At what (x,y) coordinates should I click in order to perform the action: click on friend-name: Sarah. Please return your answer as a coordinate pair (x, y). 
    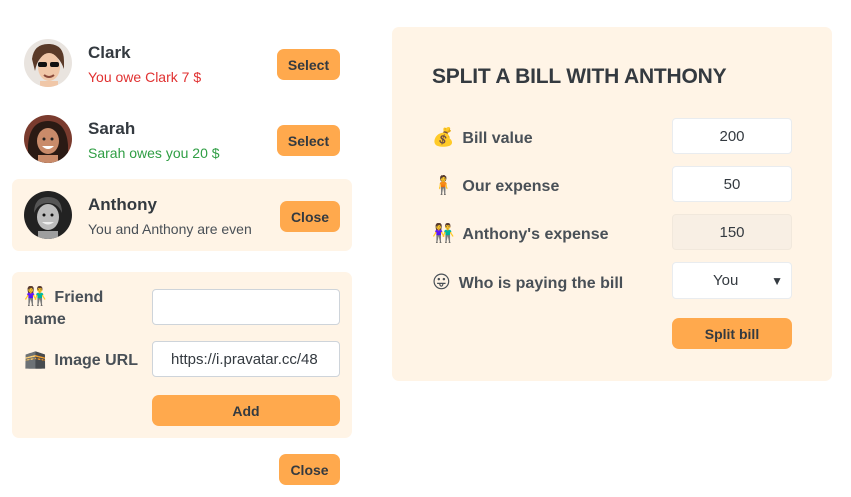
    Looking at the image, I should click on (112, 128).